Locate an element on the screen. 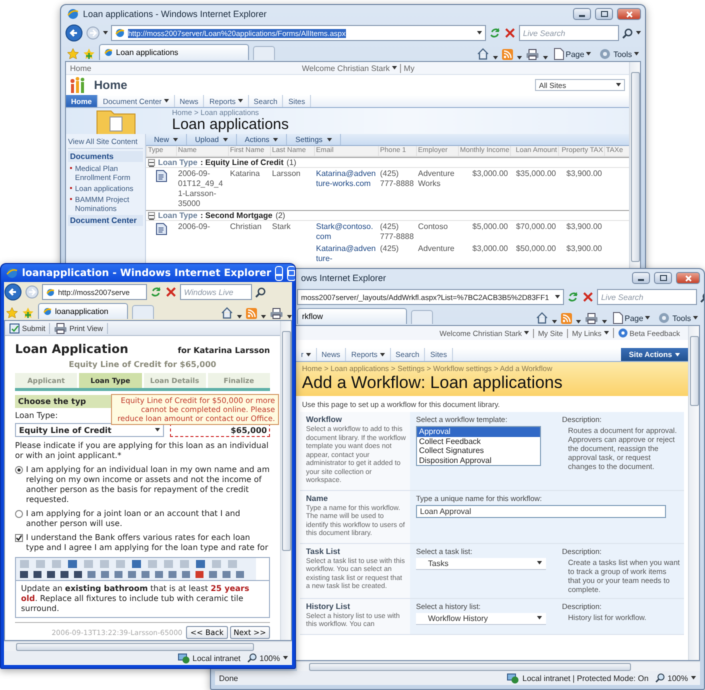 The width and height of the screenshot is (705, 690). browser-tab: loanapplication is located at coordinates (83, 311).